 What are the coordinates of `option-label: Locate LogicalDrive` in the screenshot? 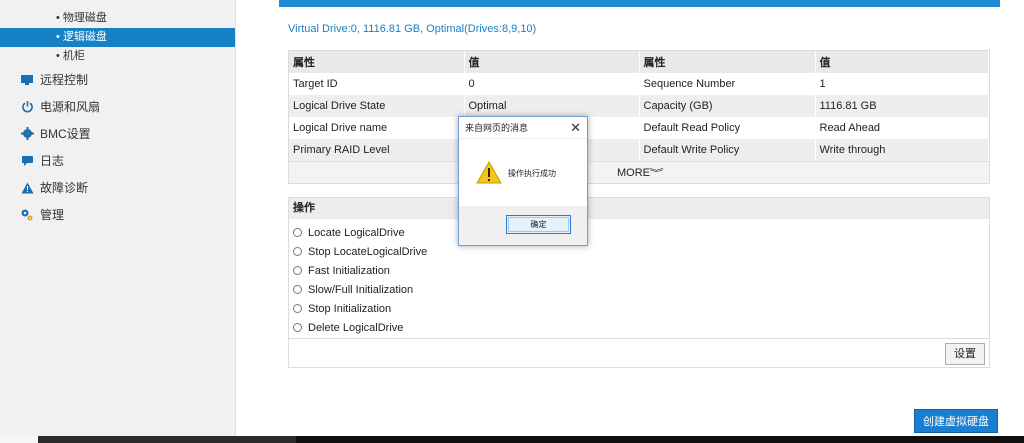 It's located at (356, 232).